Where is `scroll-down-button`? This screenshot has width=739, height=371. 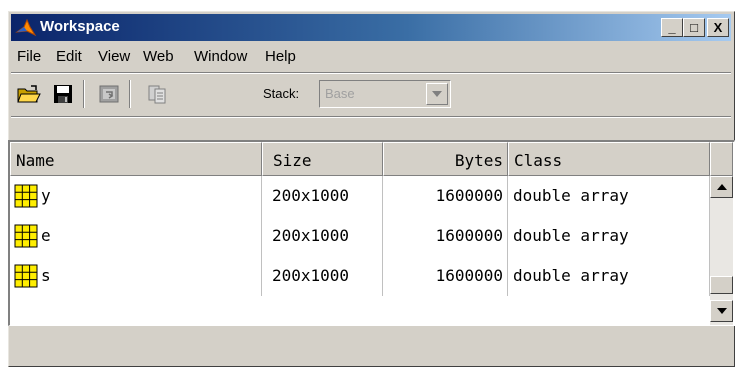
scroll-down-button is located at coordinates (721, 311).